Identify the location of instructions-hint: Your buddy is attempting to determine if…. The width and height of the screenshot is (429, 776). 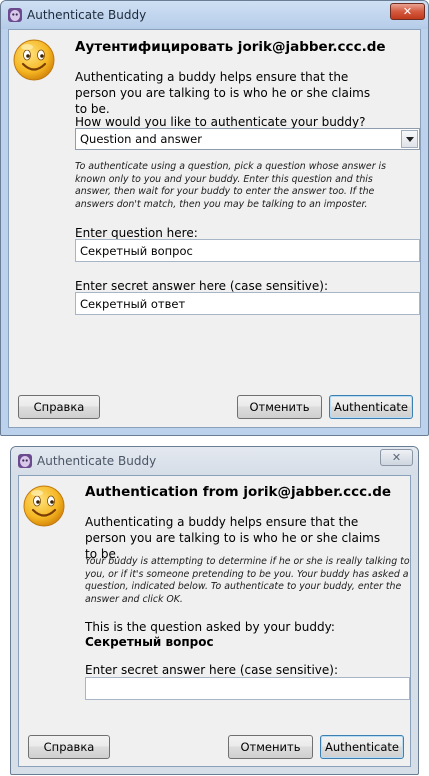
(247, 580).